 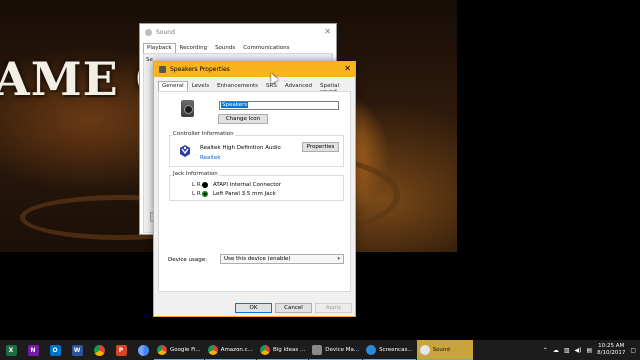 I want to click on powerpoint-glyph: P, so click(x=121, y=350).